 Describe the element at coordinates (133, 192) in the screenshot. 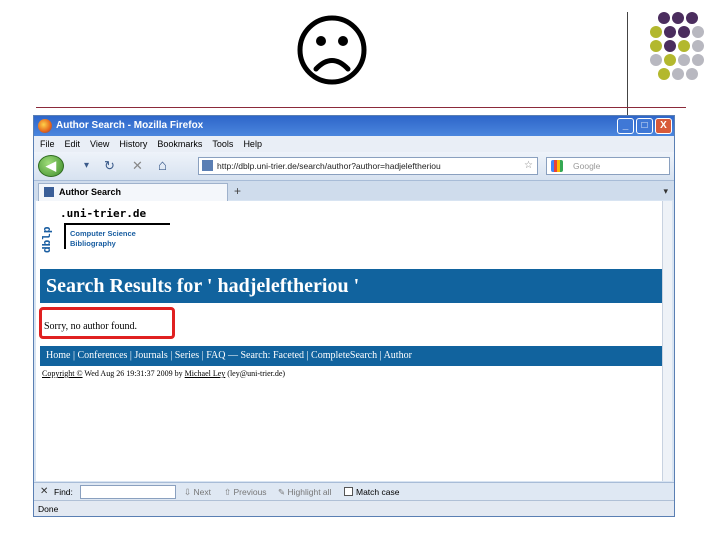

I see `tab-author-search: Author Search` at that location.